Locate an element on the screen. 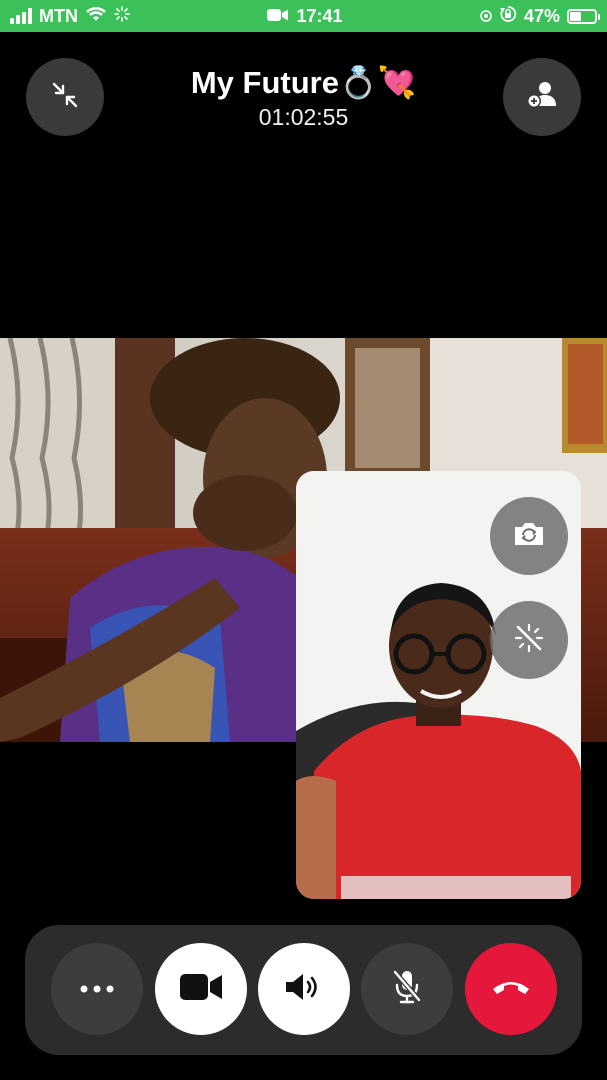  end-call-button is located at coordinates (511, 989).